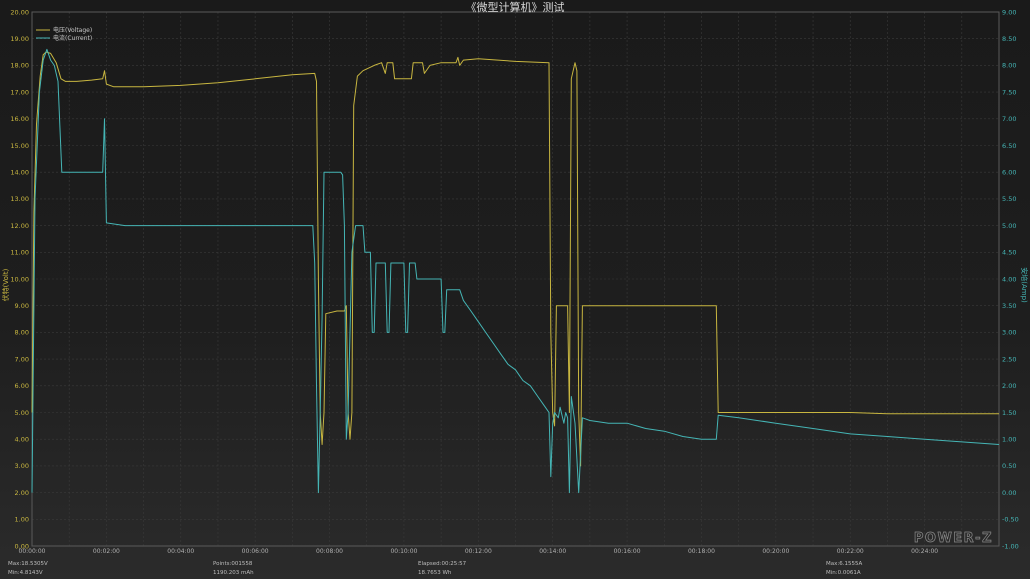 This screenshot has height=579, width=1030. Describe the element at coordinates (1009, 39) in the screenshot. I see `y-tick-right-label: 8.50` at that location.